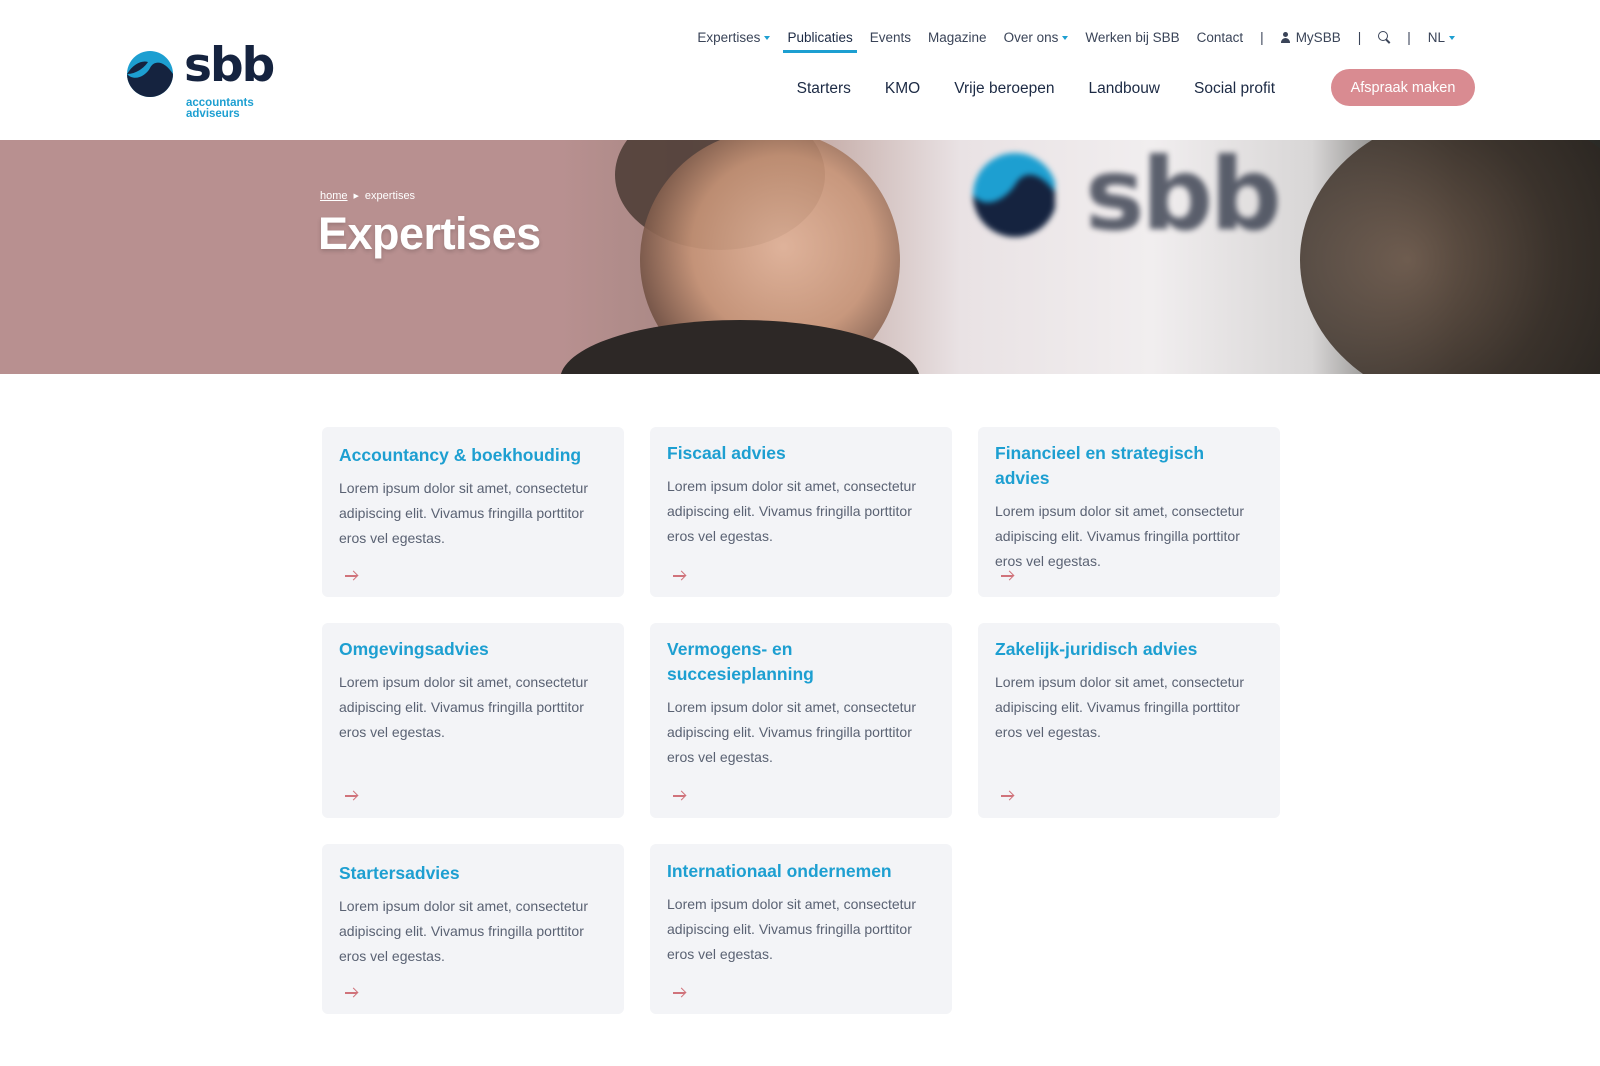 This screenshot has width=1600, height=1066. I want to click on topnav-werken-bij-sbb: Werken bij SBB, so click(1132, 37).